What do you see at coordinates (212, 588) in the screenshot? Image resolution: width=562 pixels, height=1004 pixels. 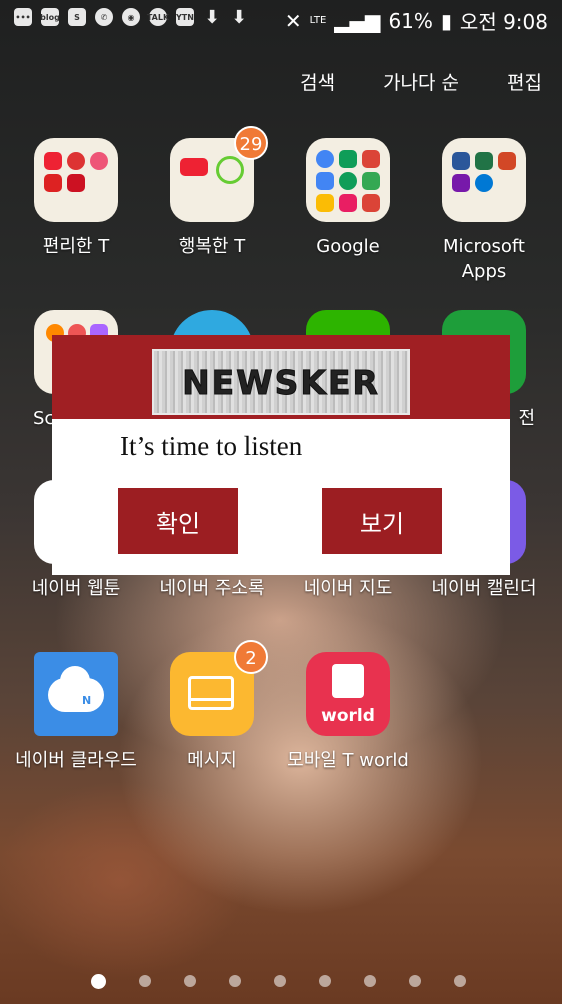 I see `app-label: 네이버 주소록` at bounding box center [212, 588].